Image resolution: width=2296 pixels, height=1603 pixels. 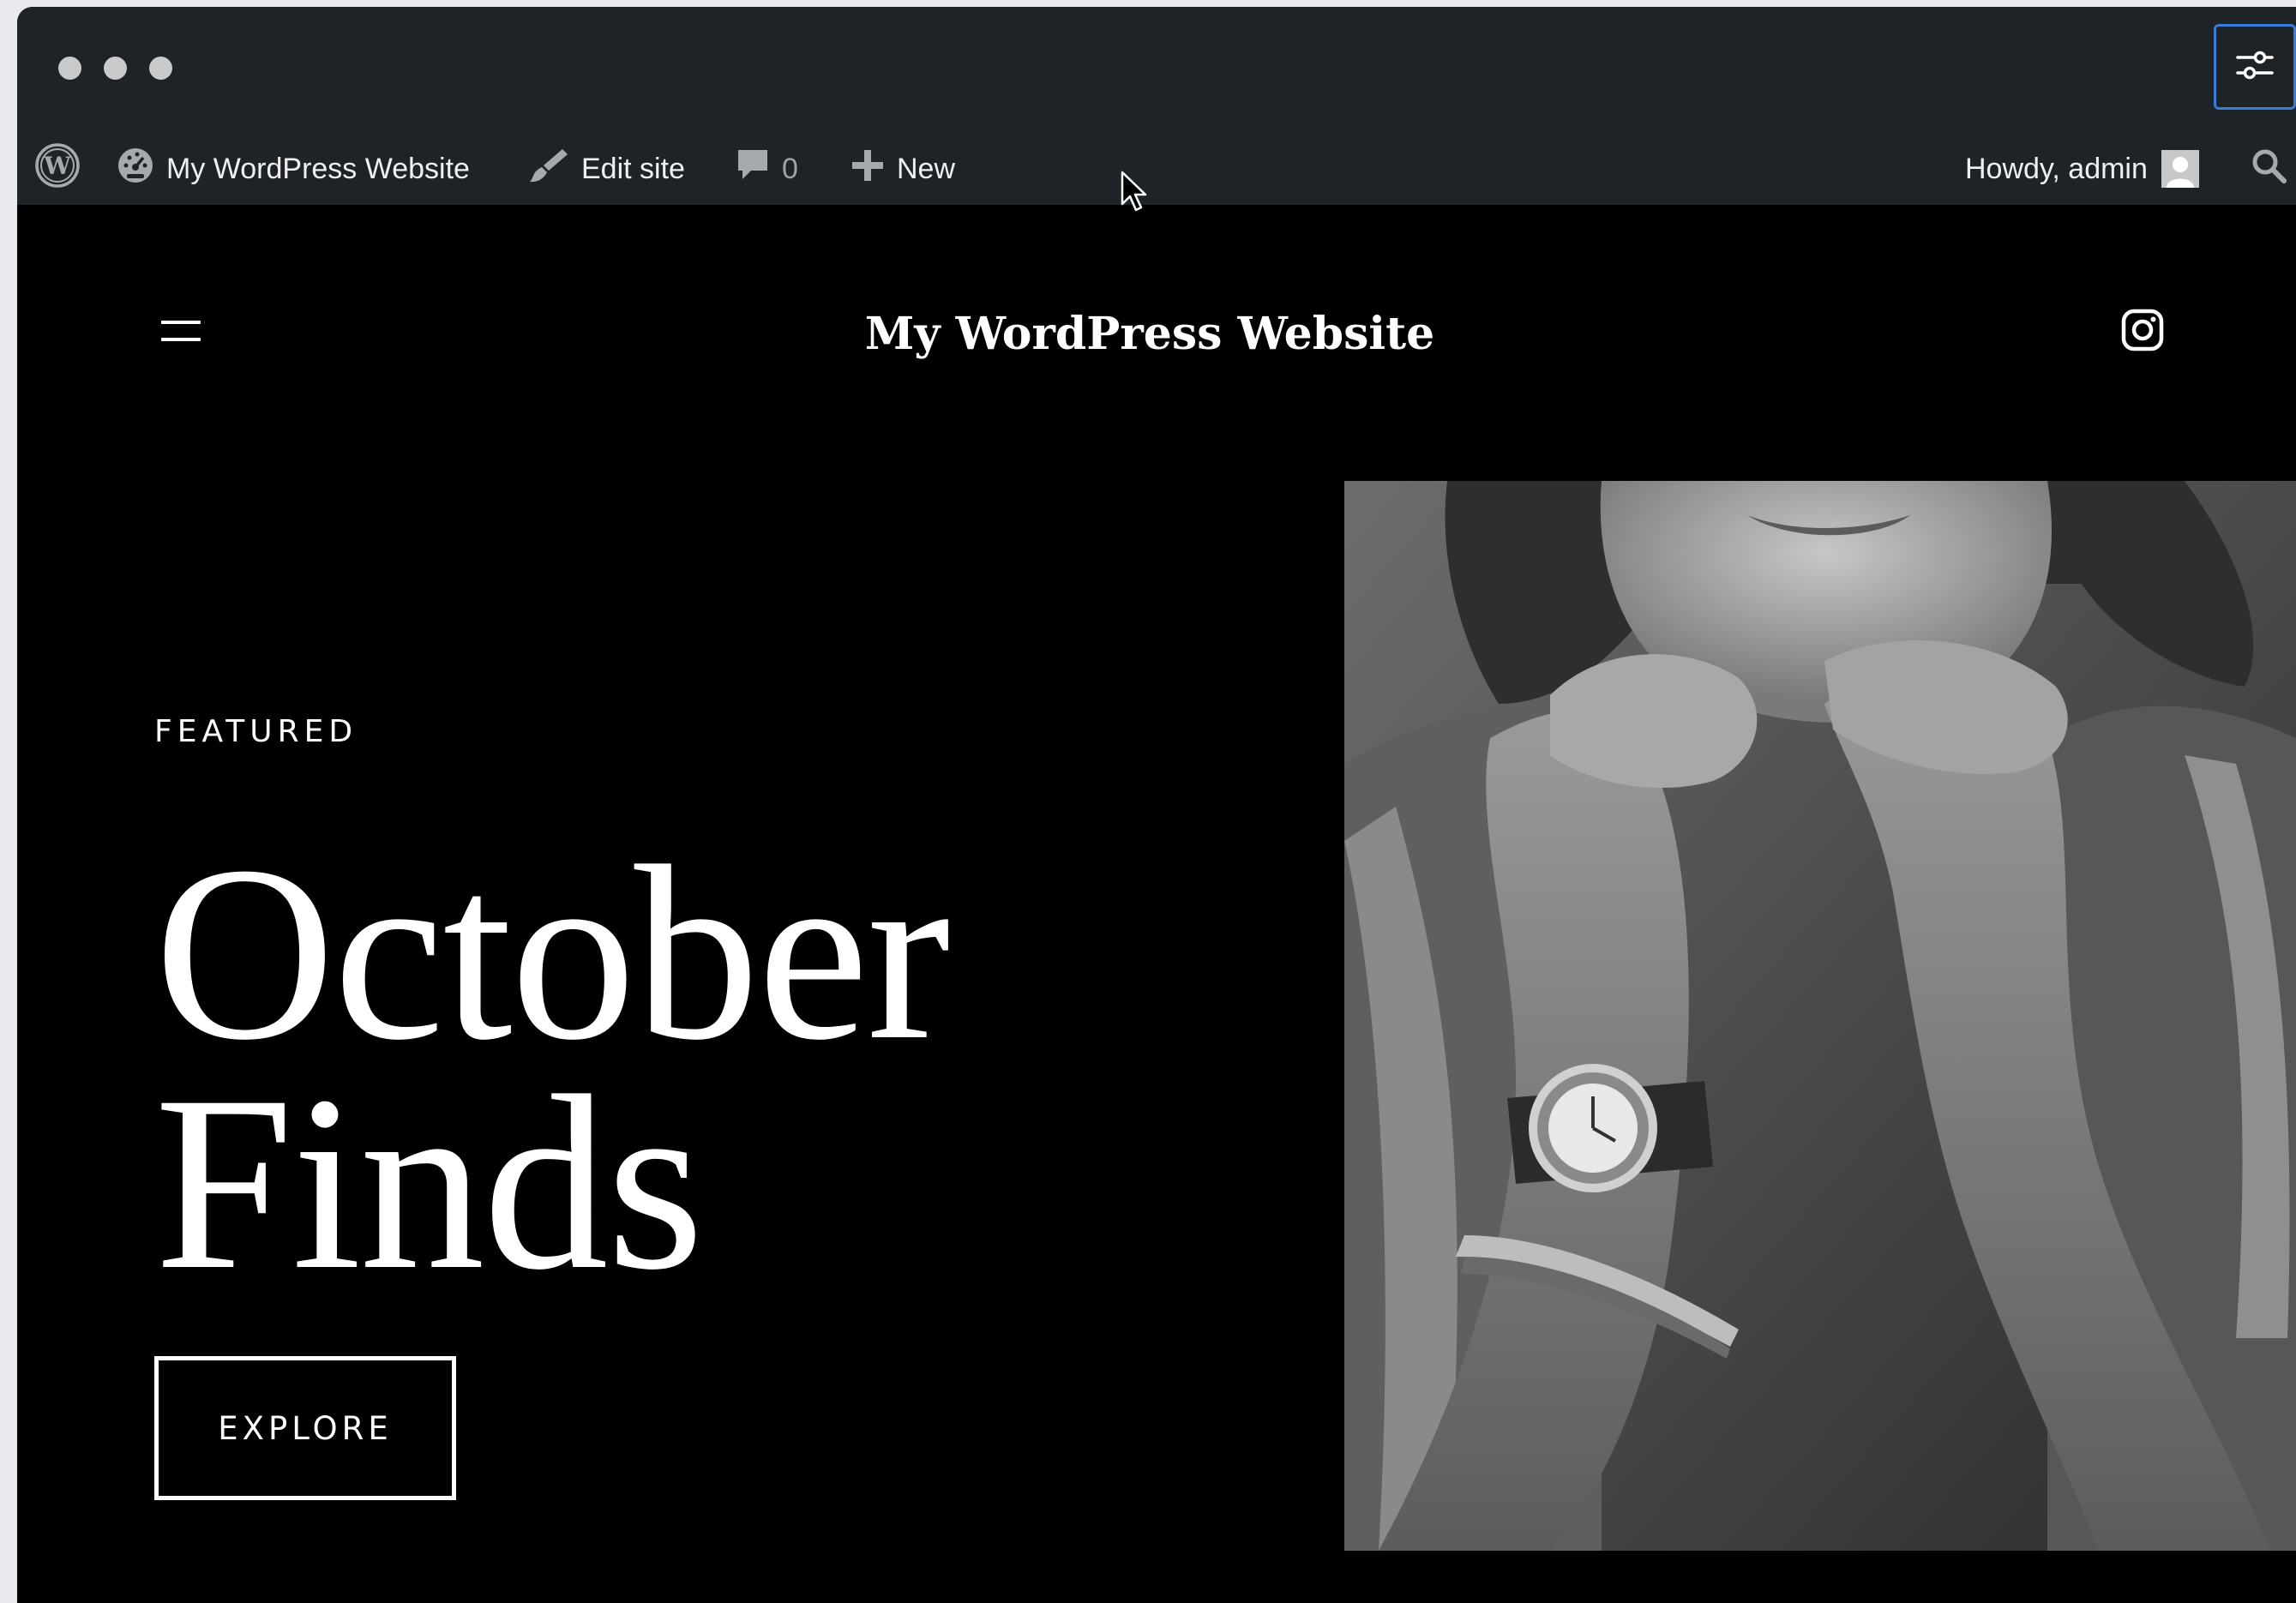 I want to click on new-label: New, so click(x=926, y=168).